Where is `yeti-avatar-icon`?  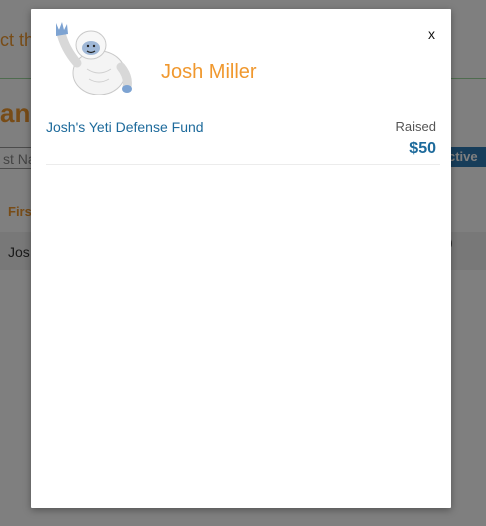 yeti-avatar-icon is located at coordinates (95, 57).